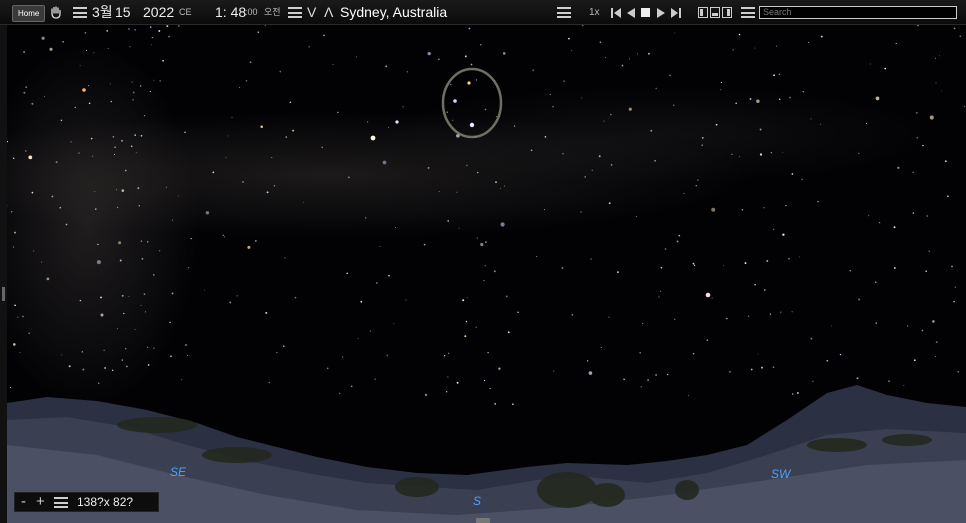 The height and width of the screenshot is (523, 966). I want to click on bright-star, so click(397, 122).